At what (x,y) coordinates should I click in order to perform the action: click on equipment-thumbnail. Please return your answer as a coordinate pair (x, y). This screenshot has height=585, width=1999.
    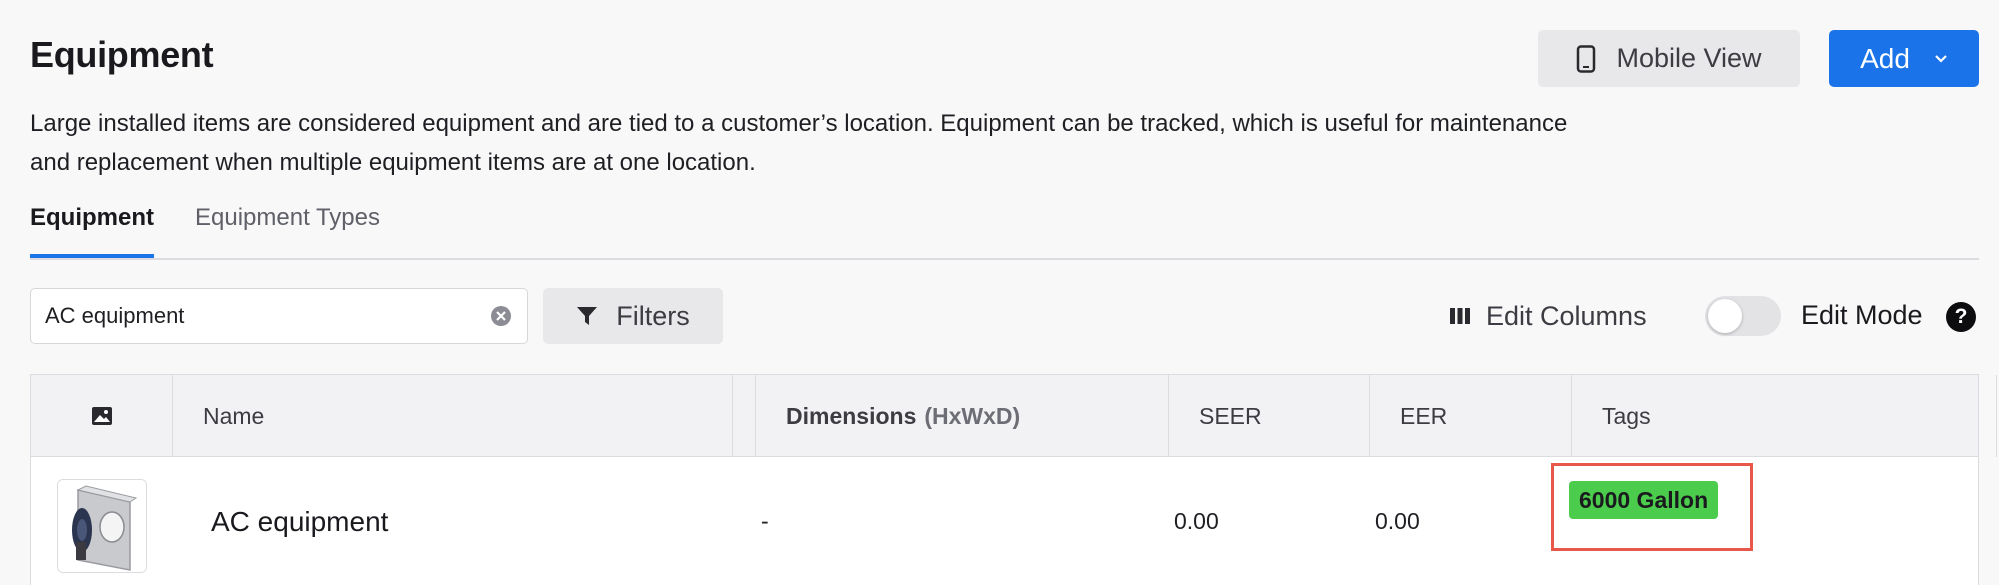
    Looking at the image, I should click on (102, 526).